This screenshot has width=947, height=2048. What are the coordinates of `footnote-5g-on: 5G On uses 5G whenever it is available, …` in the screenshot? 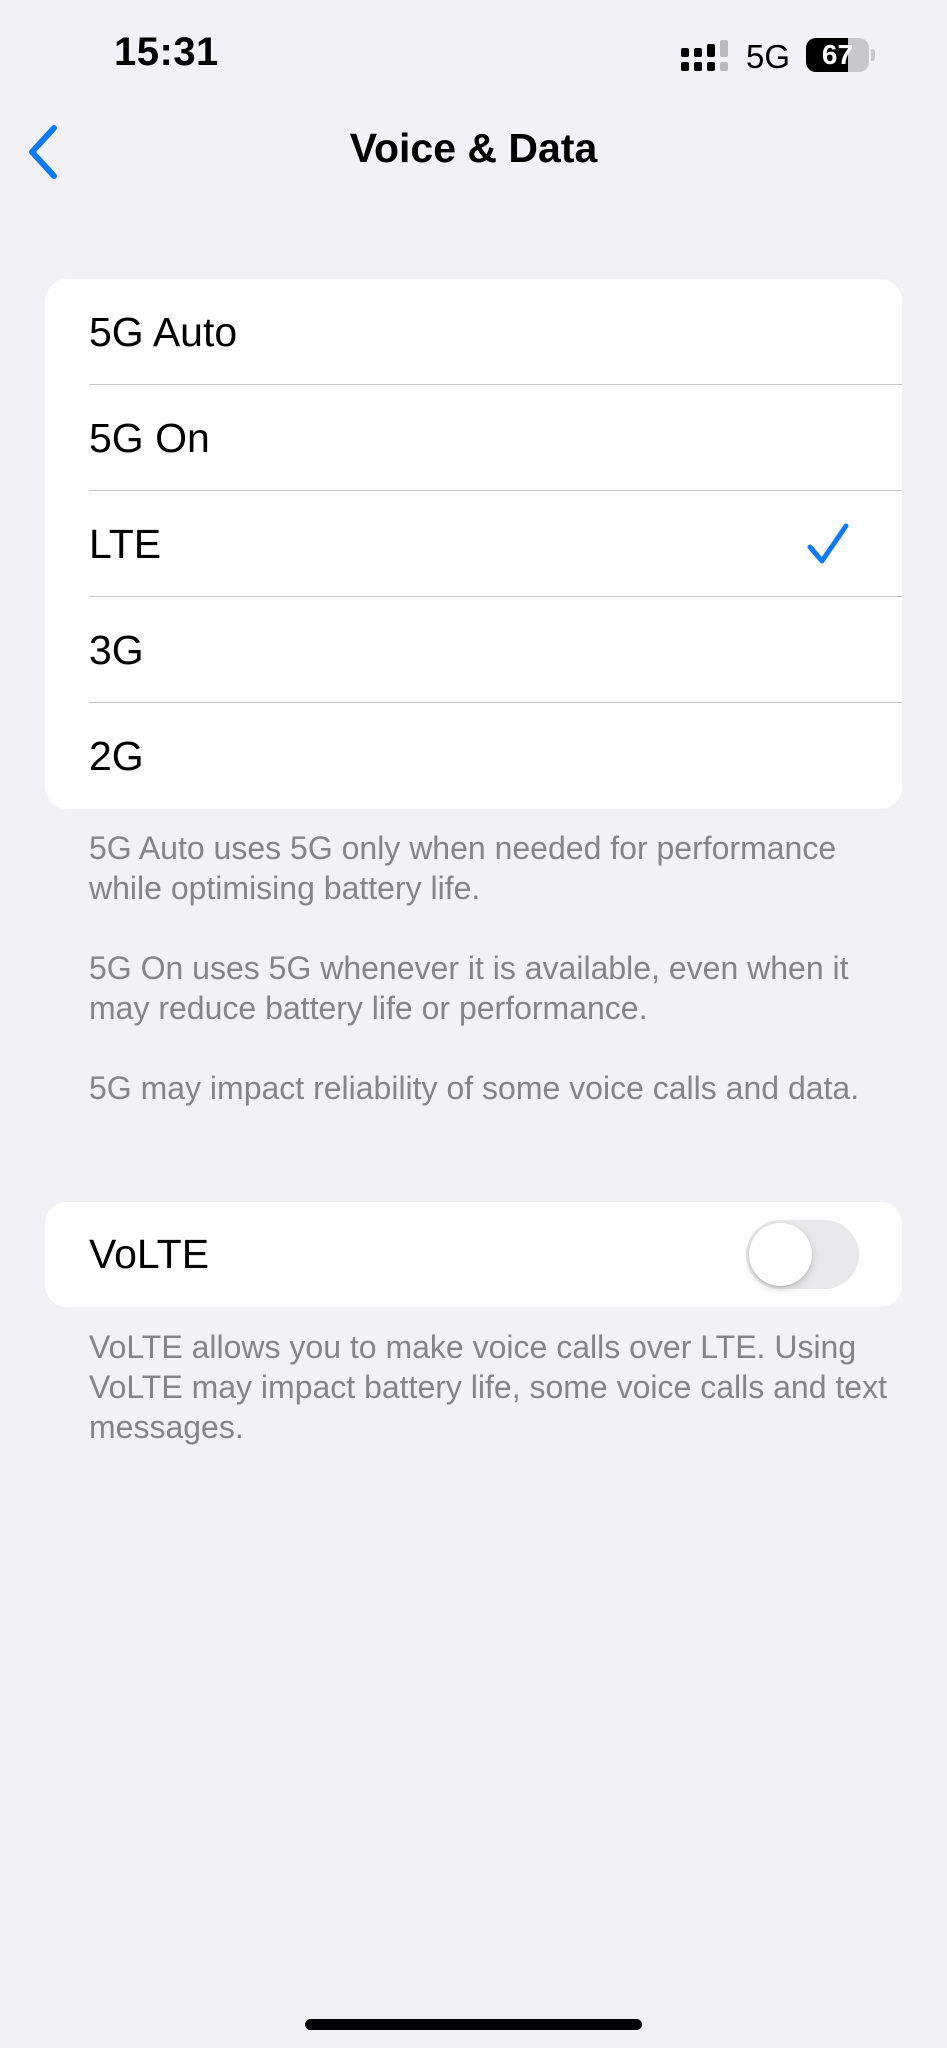 It's located at (469, 988).